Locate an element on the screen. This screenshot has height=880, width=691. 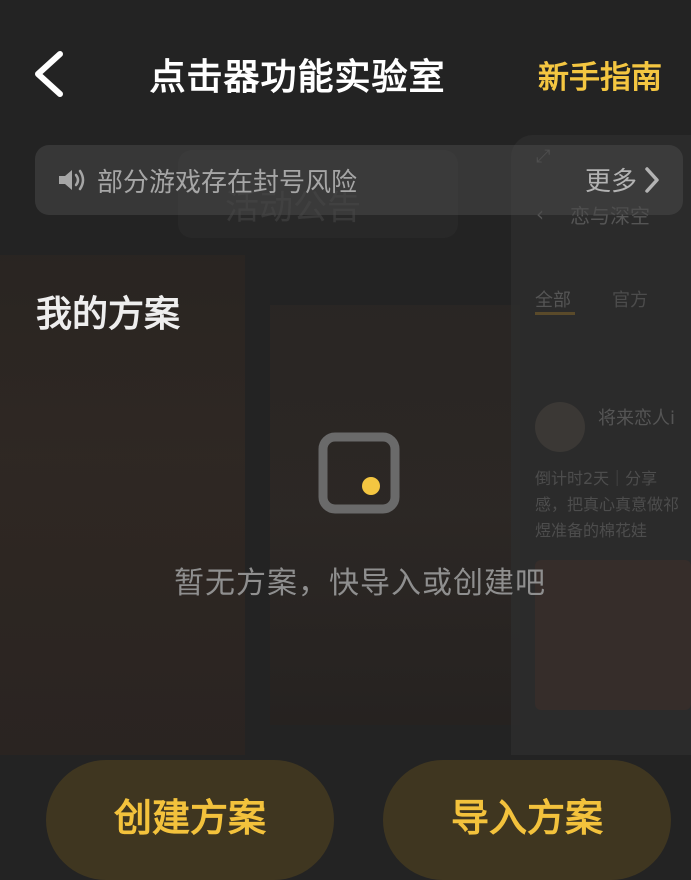
notice-text: 部分游戏存在封号风险 is located at coordinates (227, 183).